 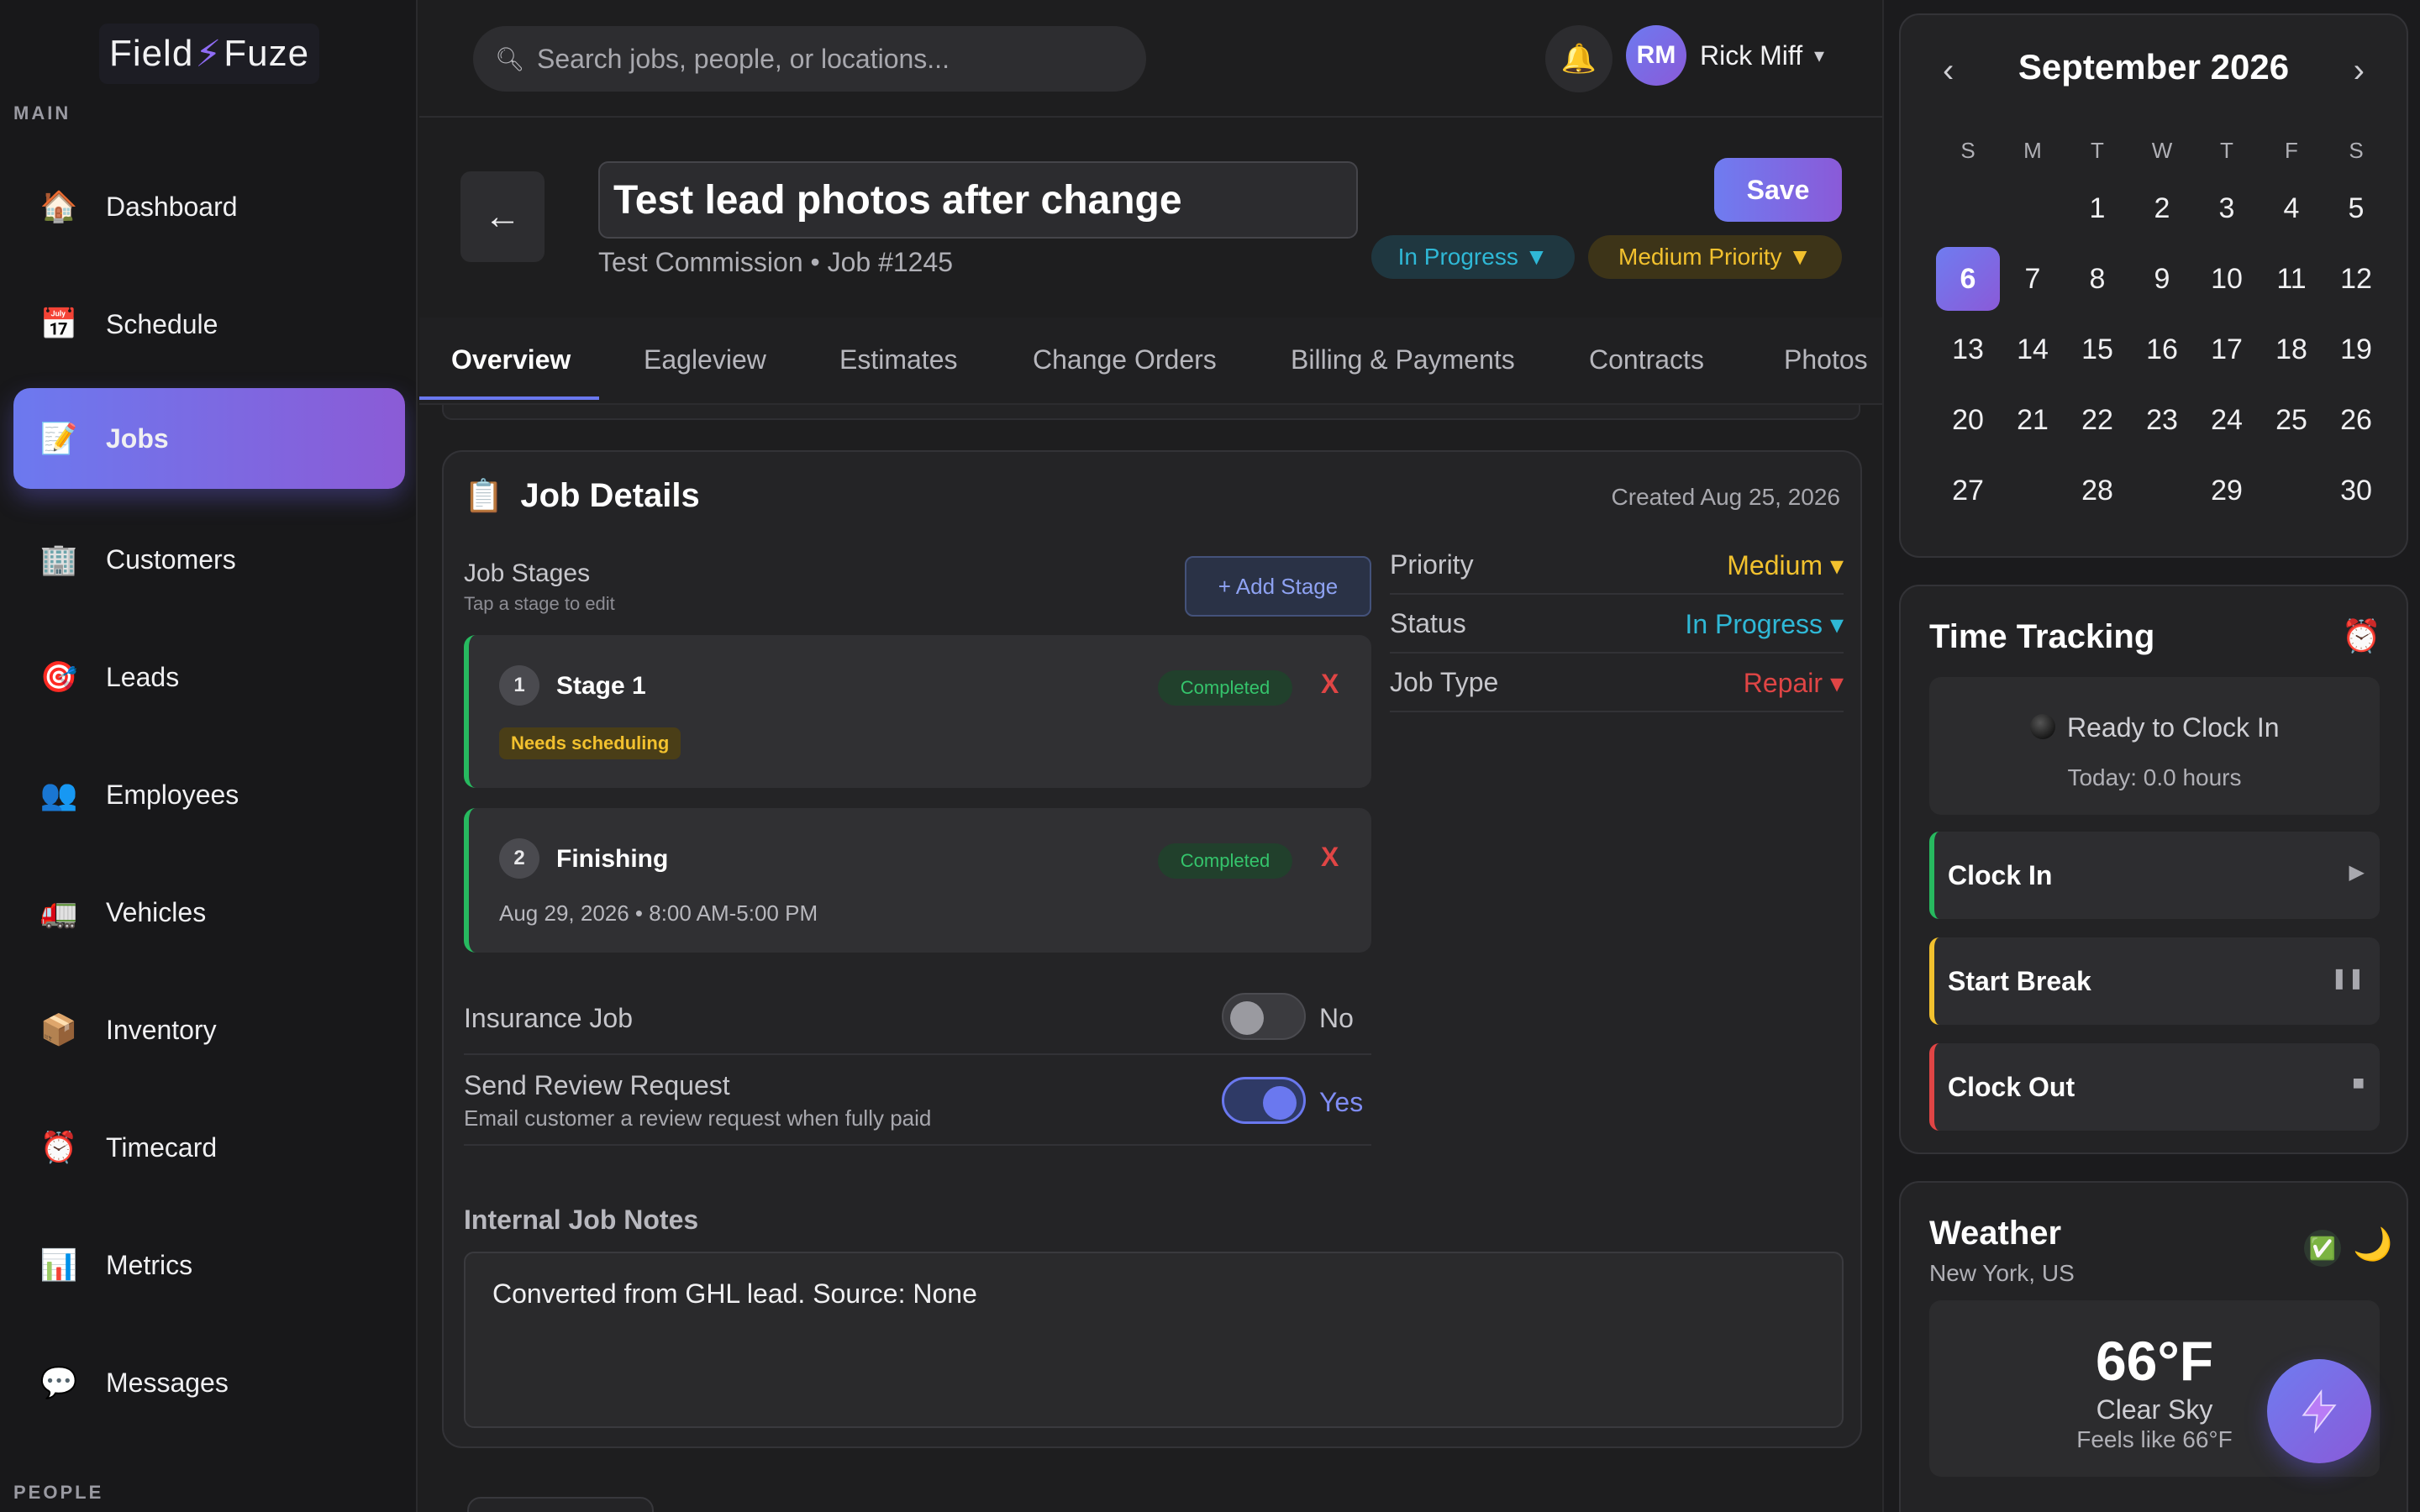 What do you see at coordinates (209, 677) in the screenshot?
I see `sidebar-item-leads: 🎯 Leads` at bounding box center [209, 677].